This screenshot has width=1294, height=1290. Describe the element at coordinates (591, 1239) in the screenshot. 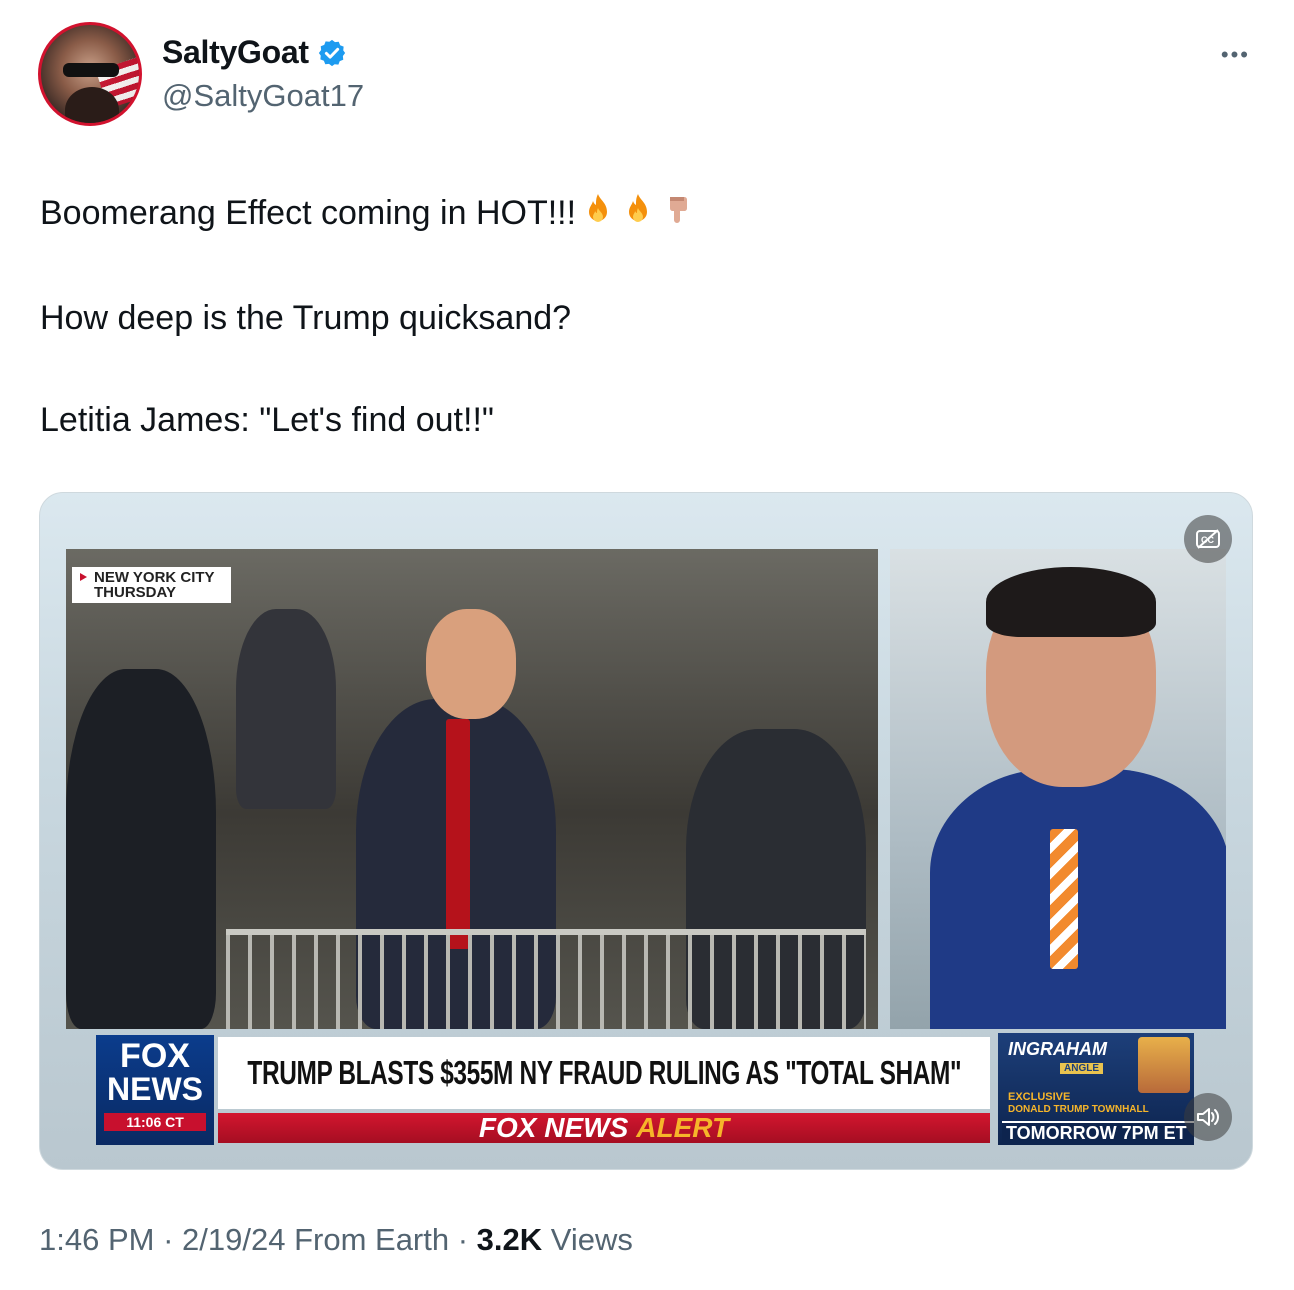

I see `views-label: Views` at that location.